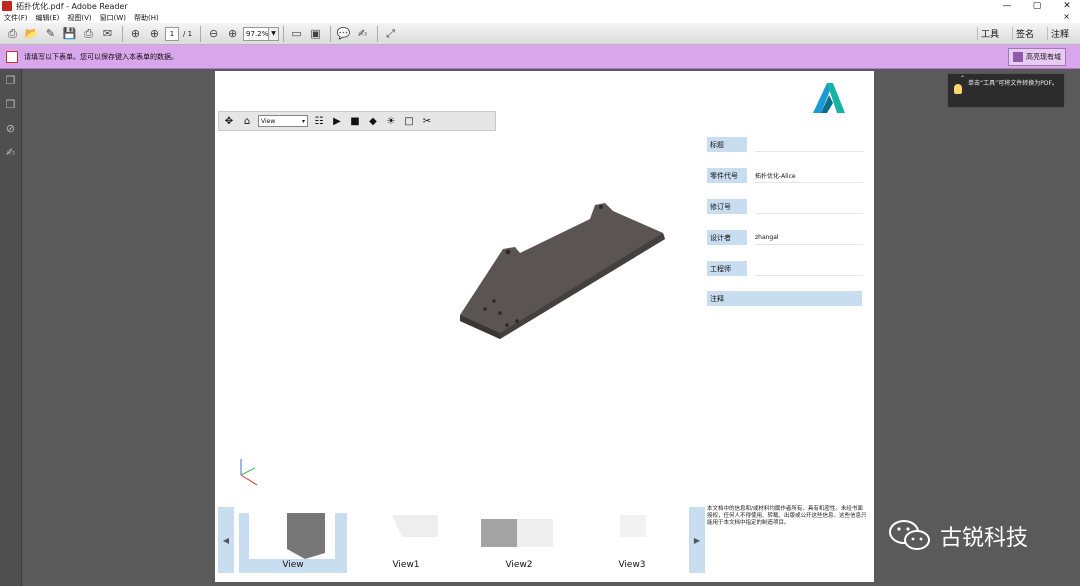 Image resolution: width=1080 pixels, height=586 pixels. Describe the element at coordinates (809, 144) in the screenshot. I see `title-field` at that location.